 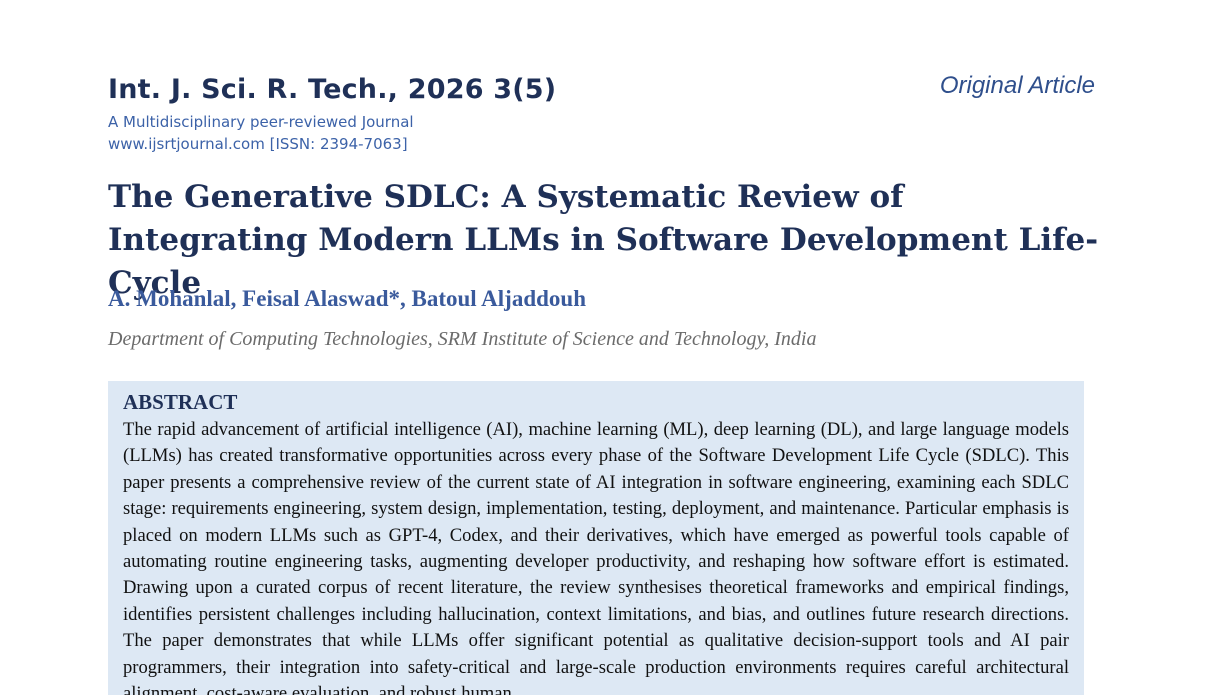 What do you see at coordinates (180, 402) in the screenshot?
I see `abstract-heading: ABSTRACT` at bounding box center [180, 402].